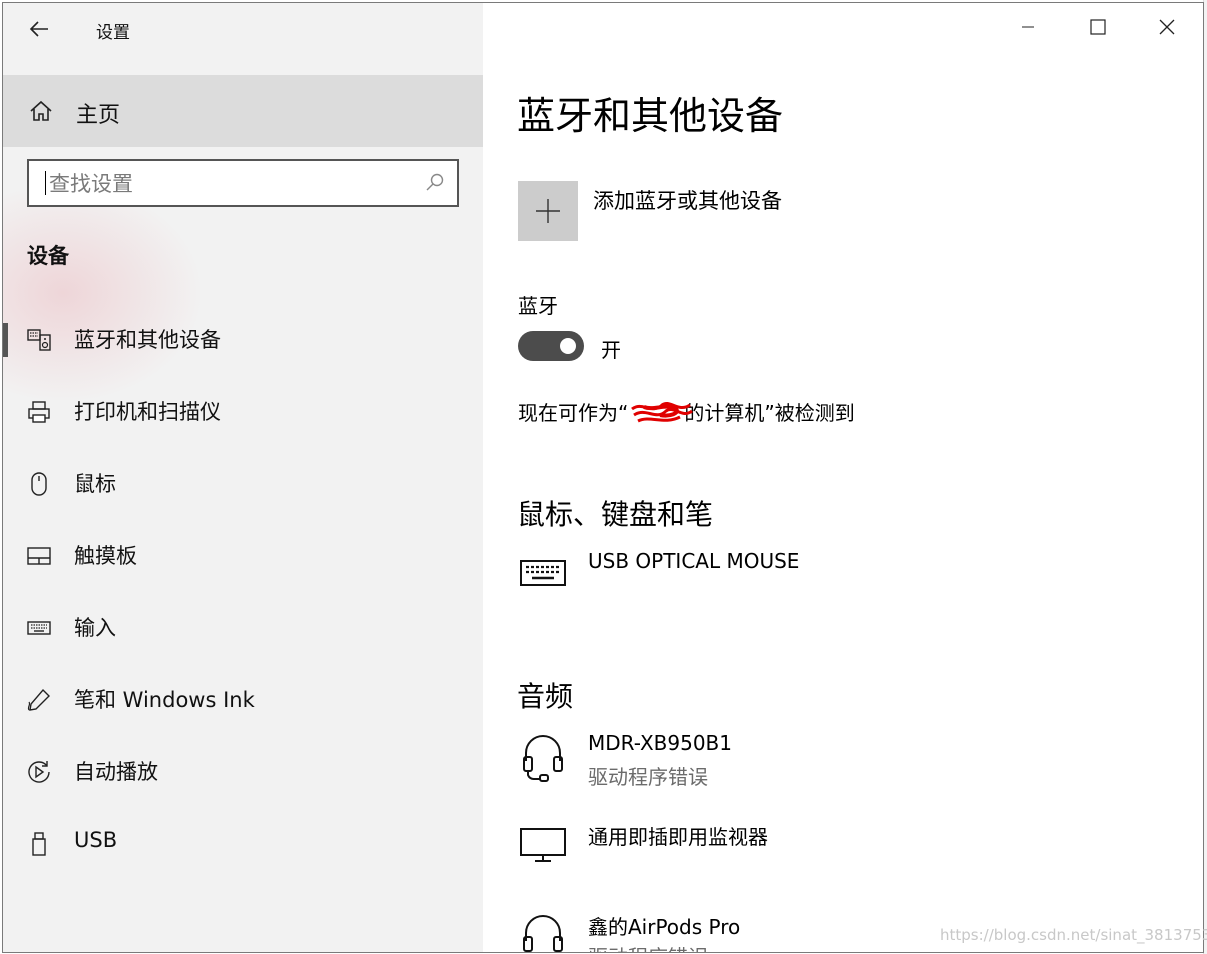  Describe the element at coordinates (116, 772) in the screenshot. I see `sidebar-item-label: 自动播放` at that location.